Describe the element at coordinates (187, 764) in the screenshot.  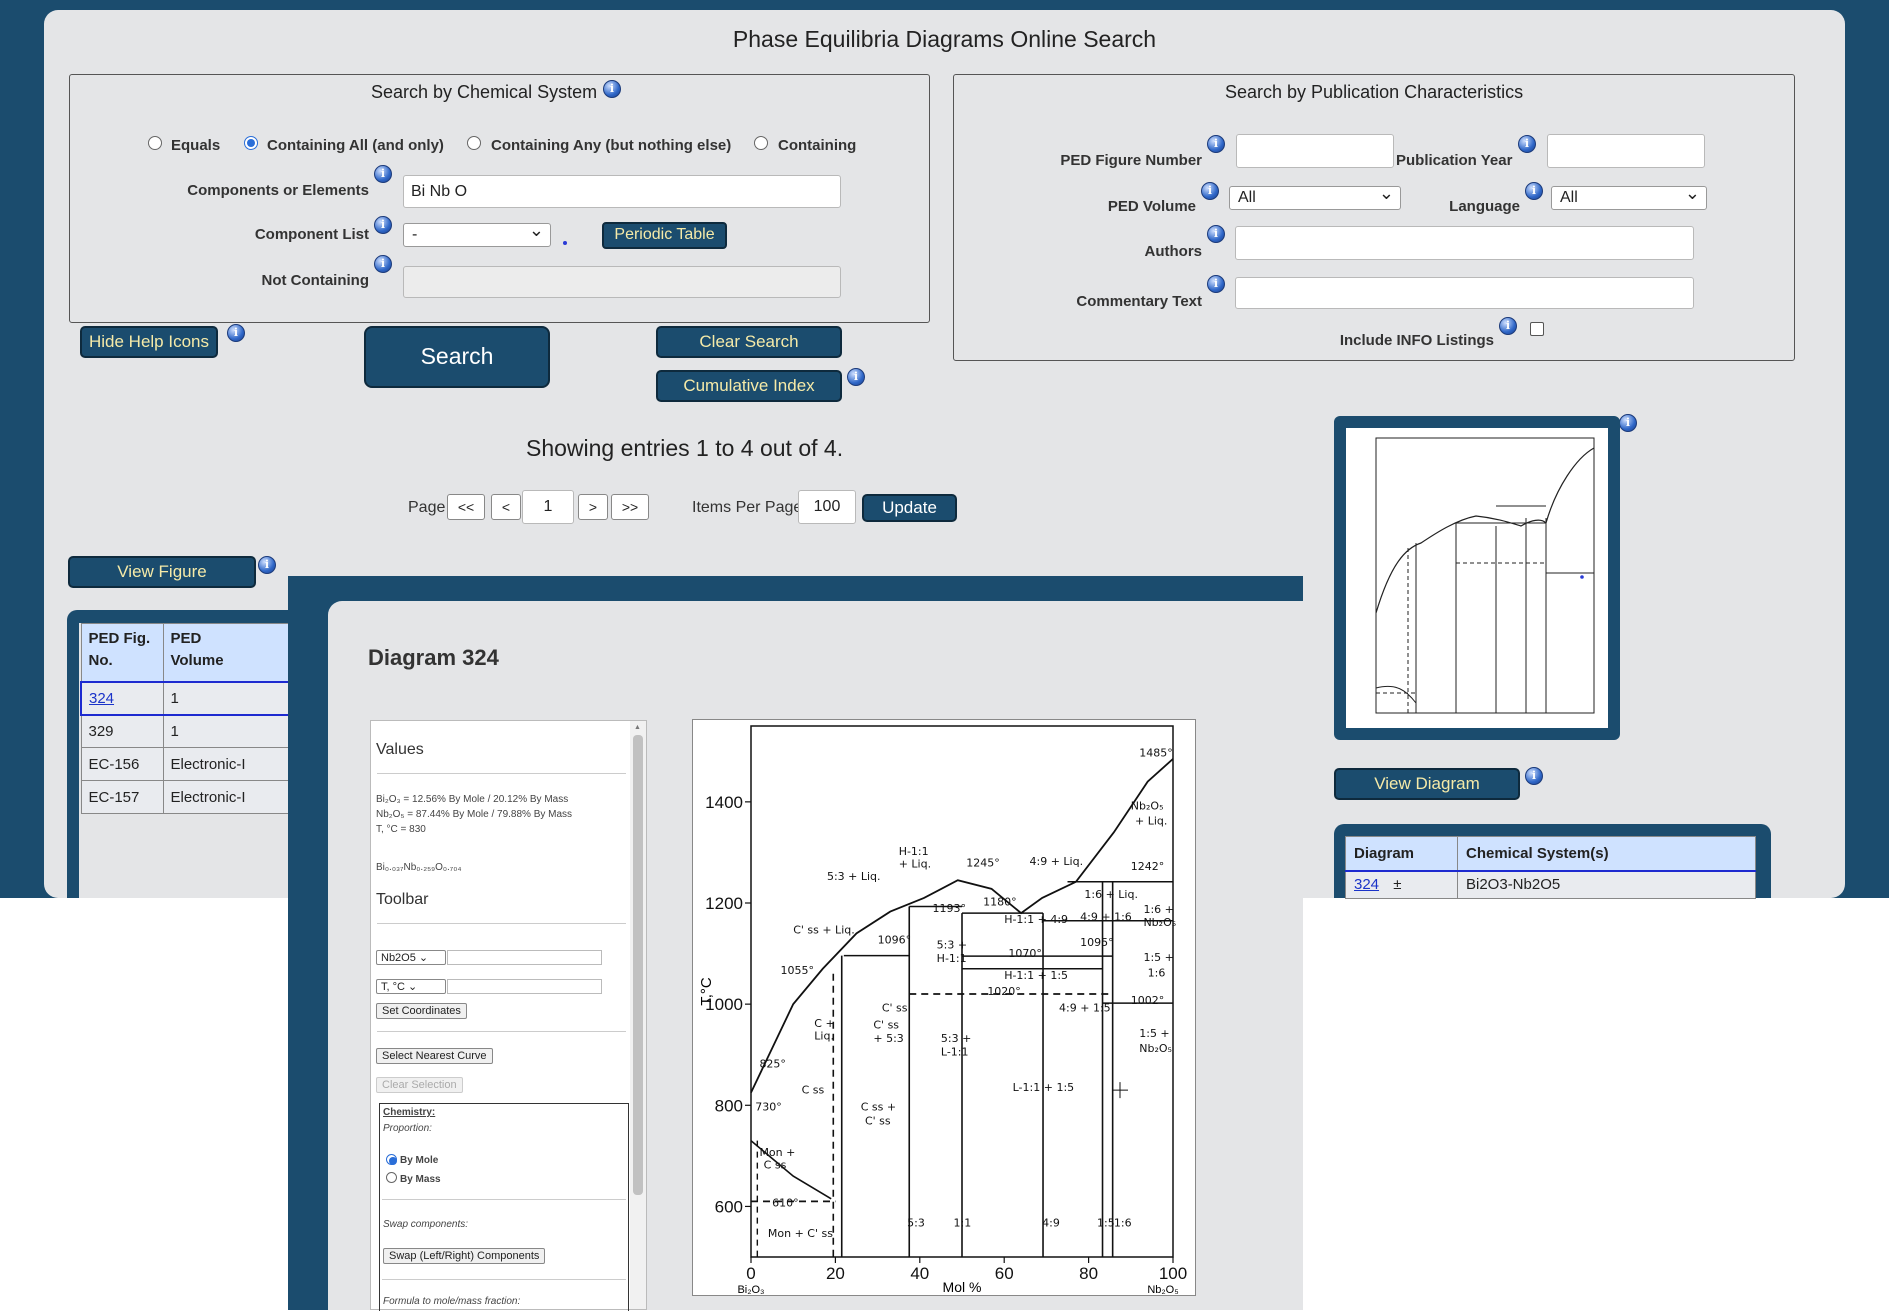
I see `table-row: EC-156 Electronic-I` at that location.